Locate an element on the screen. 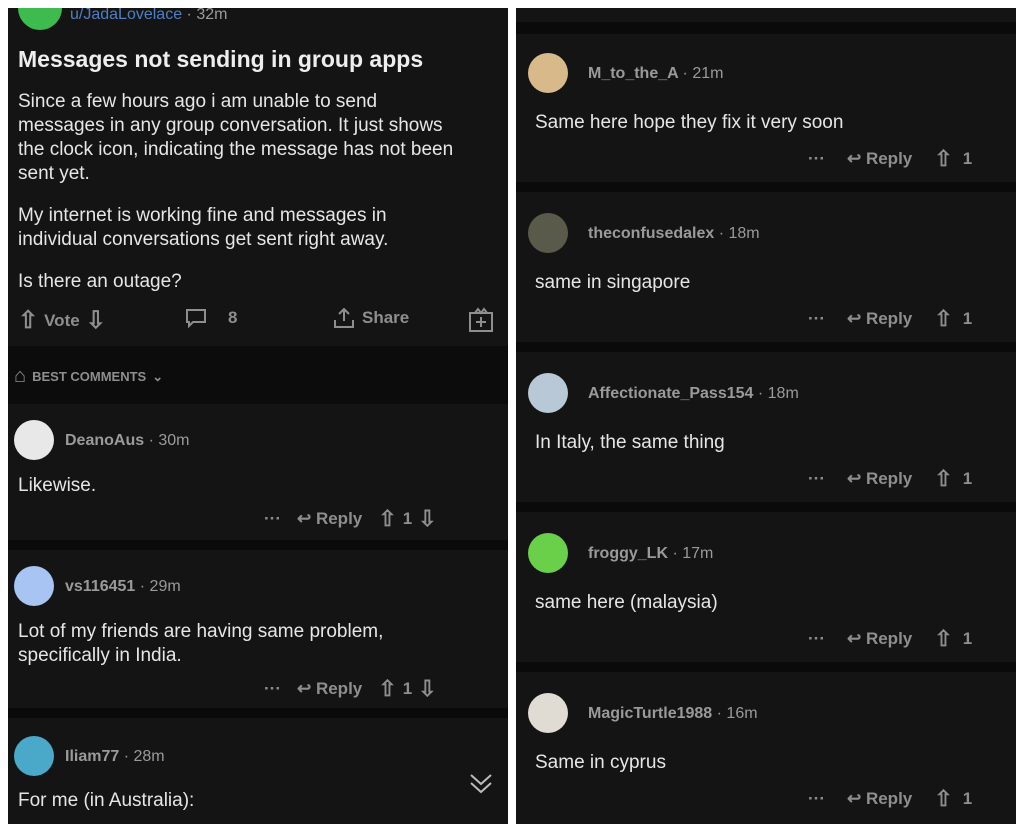 This screenshot has height=832, width=1024. comment-text: In Italy, the same thing is located at coordinates (630, 442).